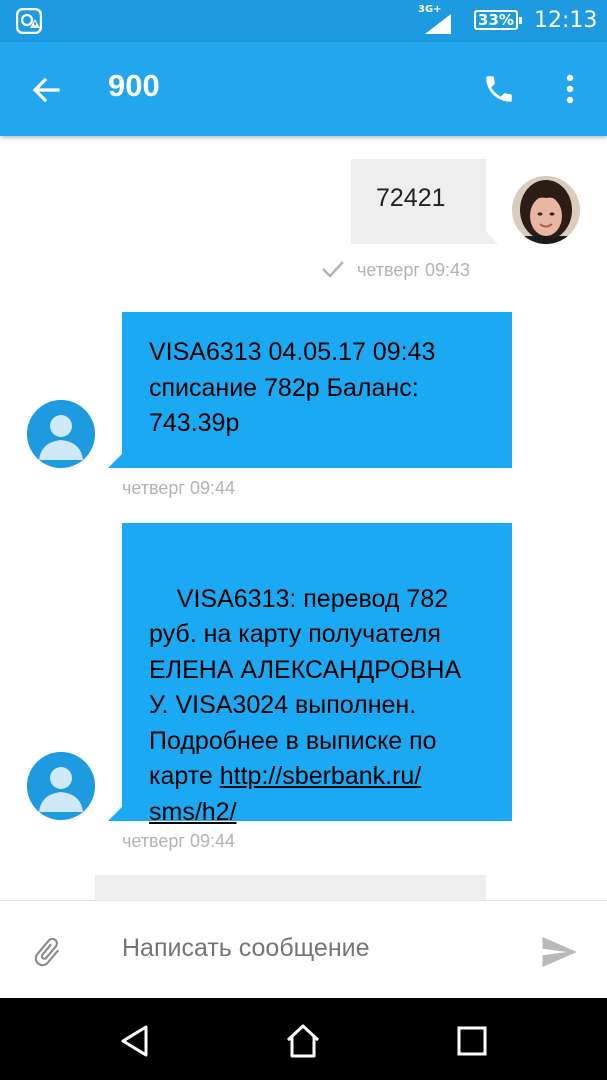 This screenshot has width=607, height=1080. What do you see at coordinates (46, 90) in the screenshot?
I see `back-arrow-icon` at bounding box center [46, 90].